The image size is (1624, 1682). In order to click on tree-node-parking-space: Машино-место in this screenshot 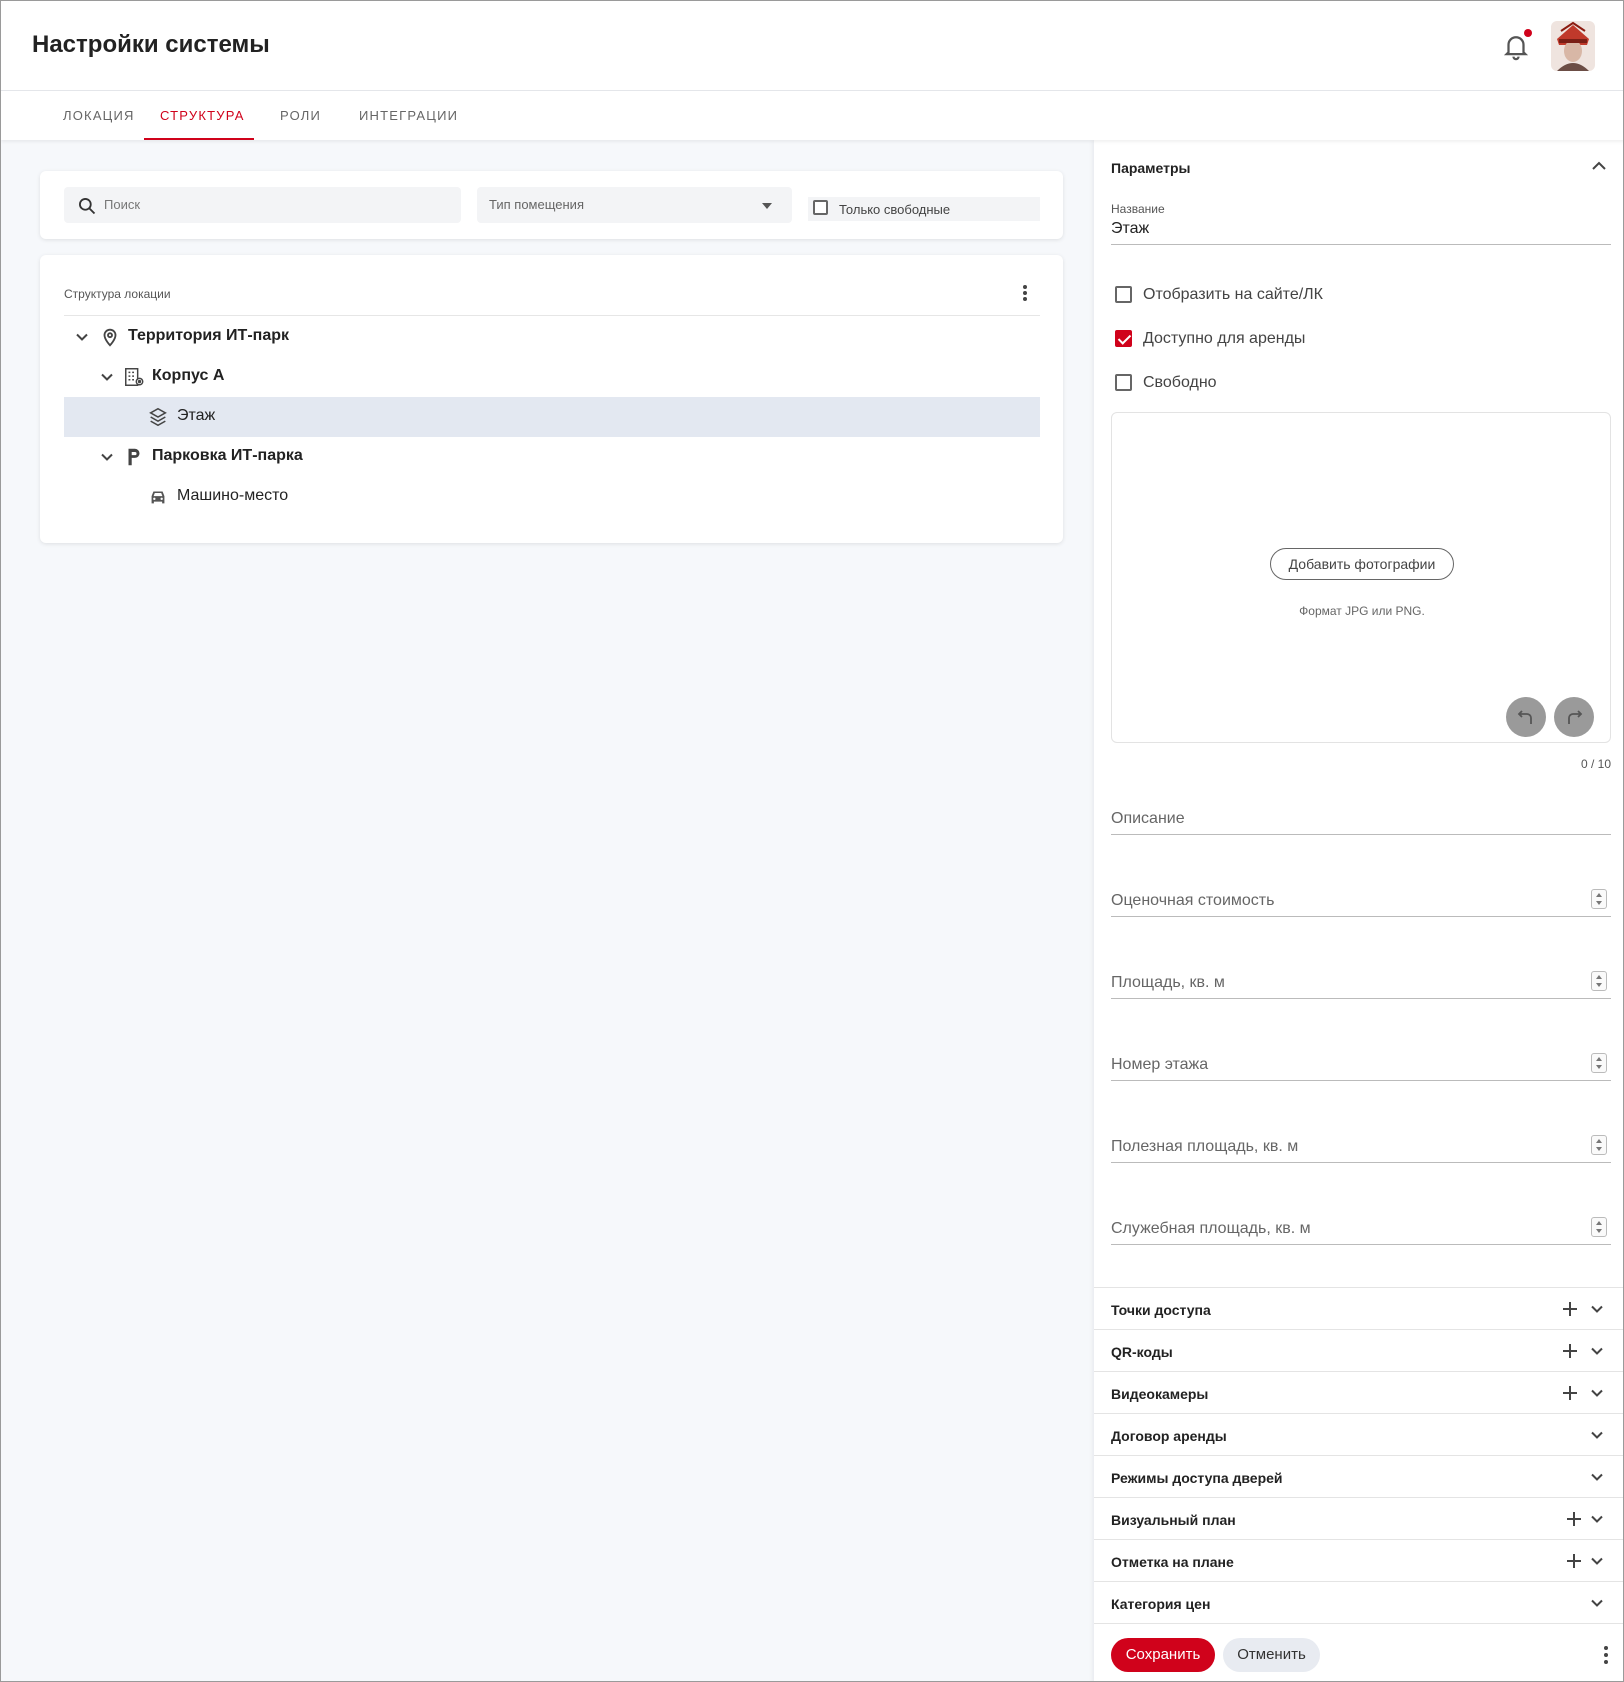, I will do `click(552, 497)`.